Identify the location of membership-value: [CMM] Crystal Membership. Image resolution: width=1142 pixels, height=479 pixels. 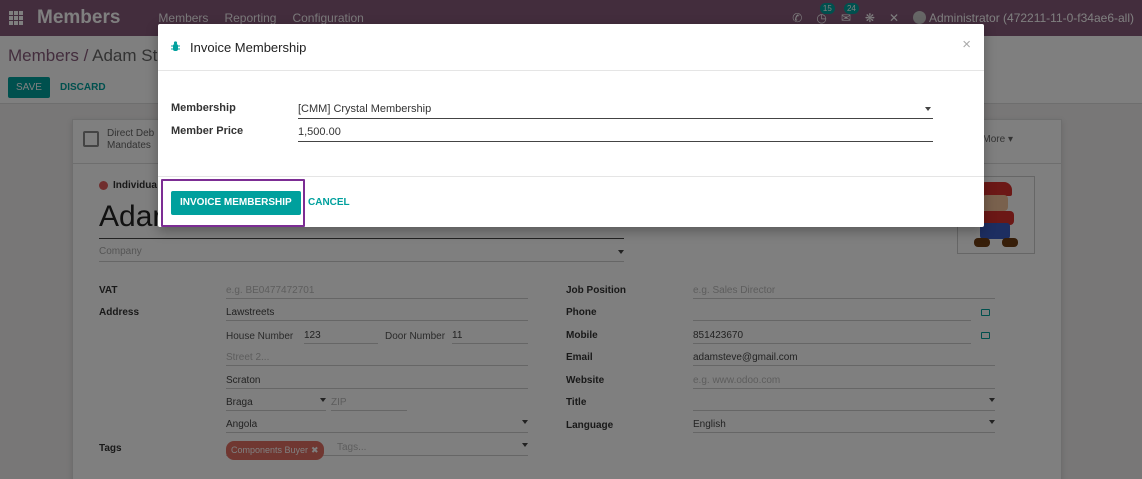
(365, 109).